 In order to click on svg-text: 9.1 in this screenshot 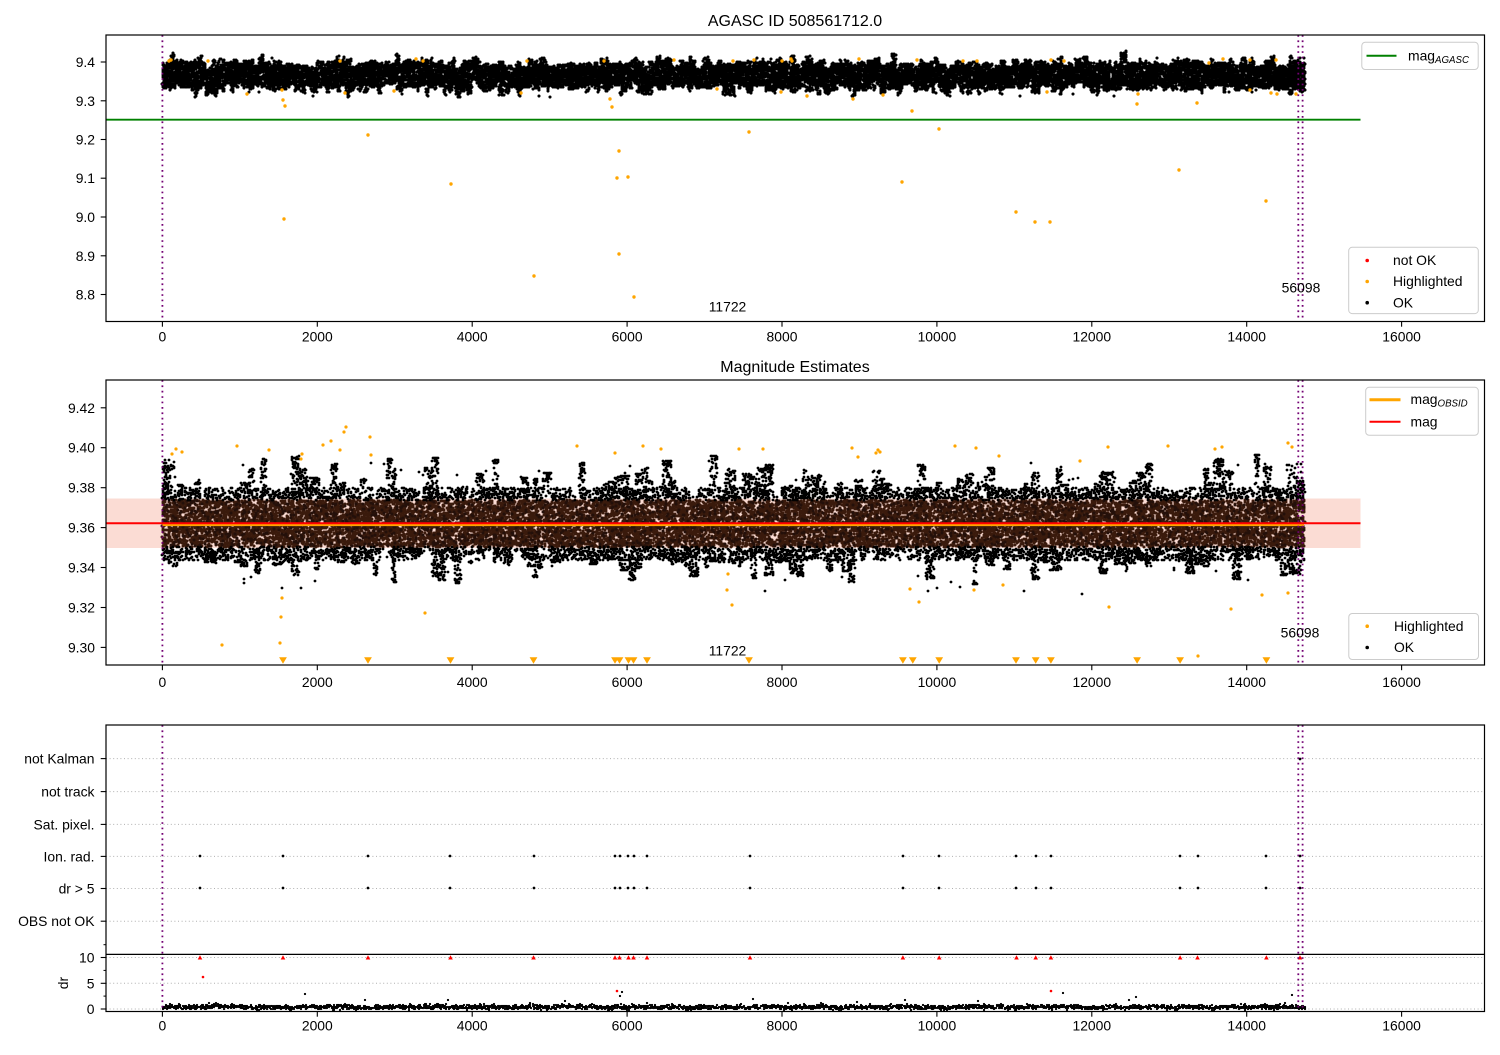, I will do `click(86, 178)`.